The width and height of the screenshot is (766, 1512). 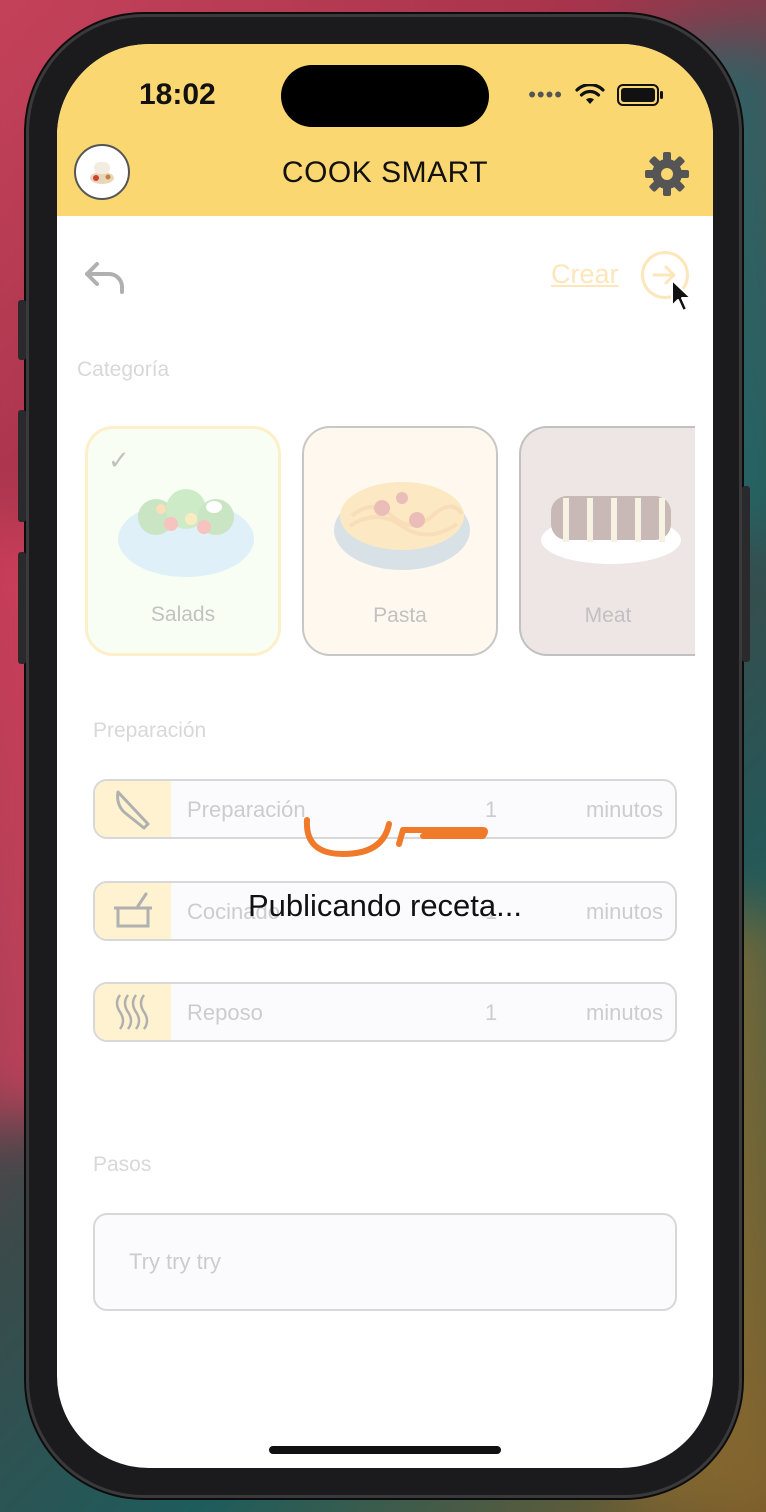 What do you see at coordinates (385, 1012) in the screenshot?
I see `rest-time-field: Reposo 1 minutos` at bounding box center [385, 1012].